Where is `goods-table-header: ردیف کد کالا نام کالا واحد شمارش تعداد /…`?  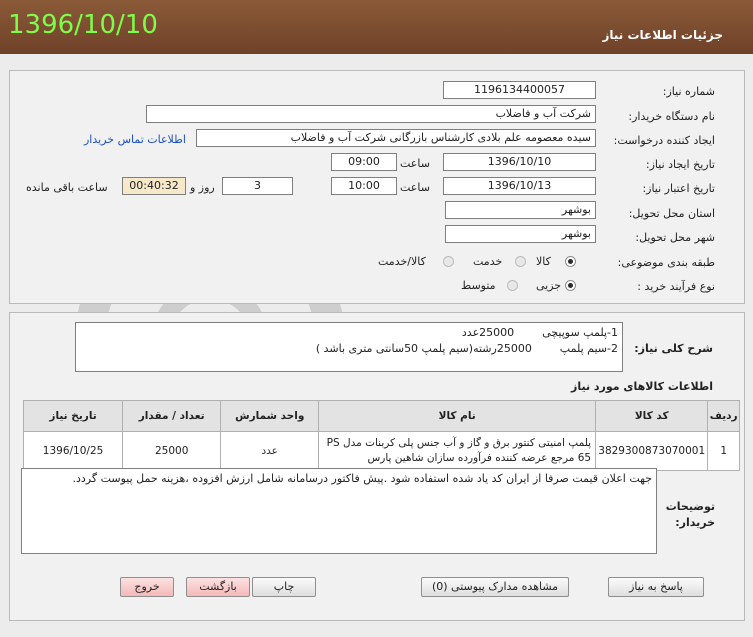
goods-table-header: ردیف کد کالا نام کالا واحد شمارش تعداد /… is located at coordinates (381, 416).